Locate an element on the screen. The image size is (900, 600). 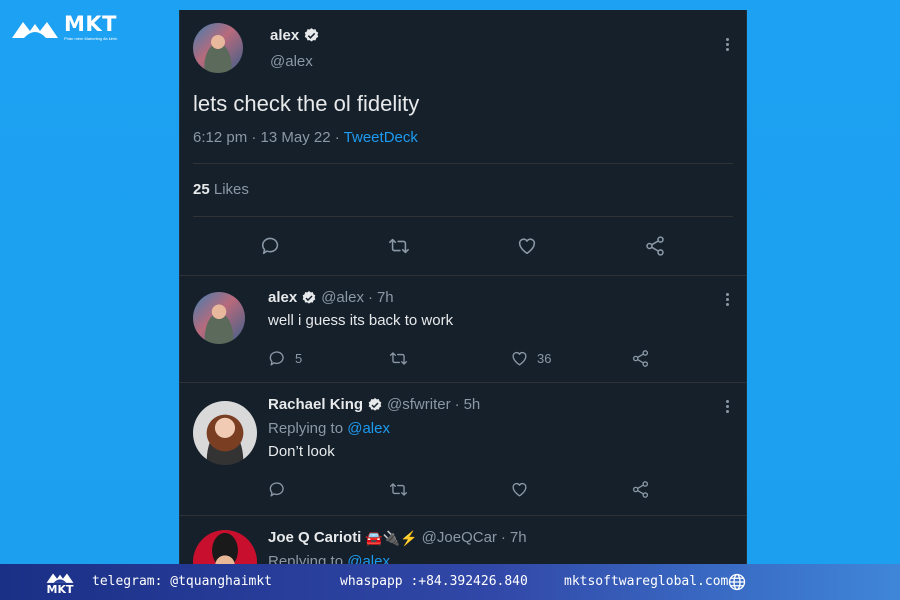
reply-count: 5 is located at coordinates (299, 358).